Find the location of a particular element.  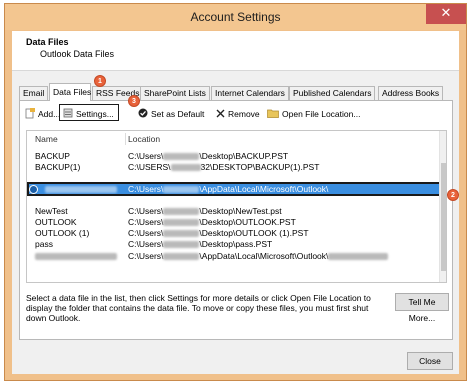

row-location: C:\Users\ \Desktop\NewTest.pst is located at coordinates (205, 211).